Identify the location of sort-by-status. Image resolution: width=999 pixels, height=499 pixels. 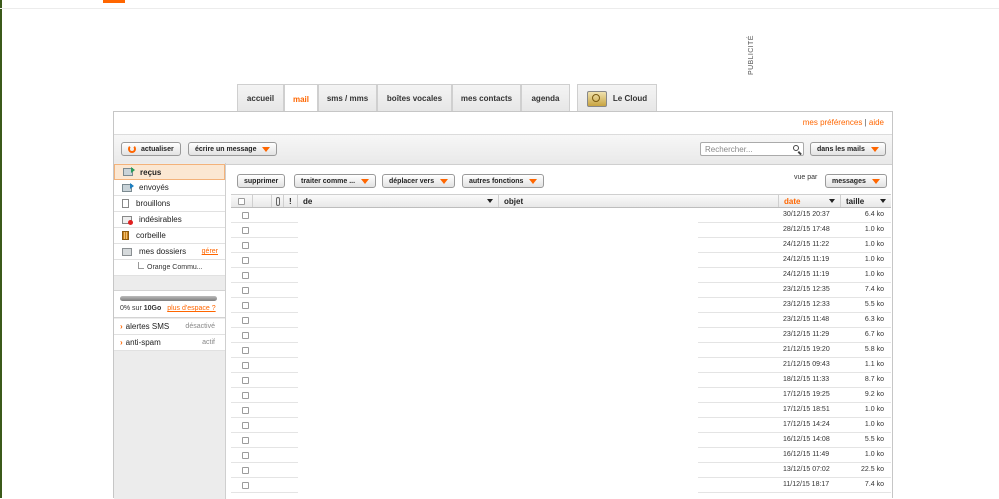
(262, 201).